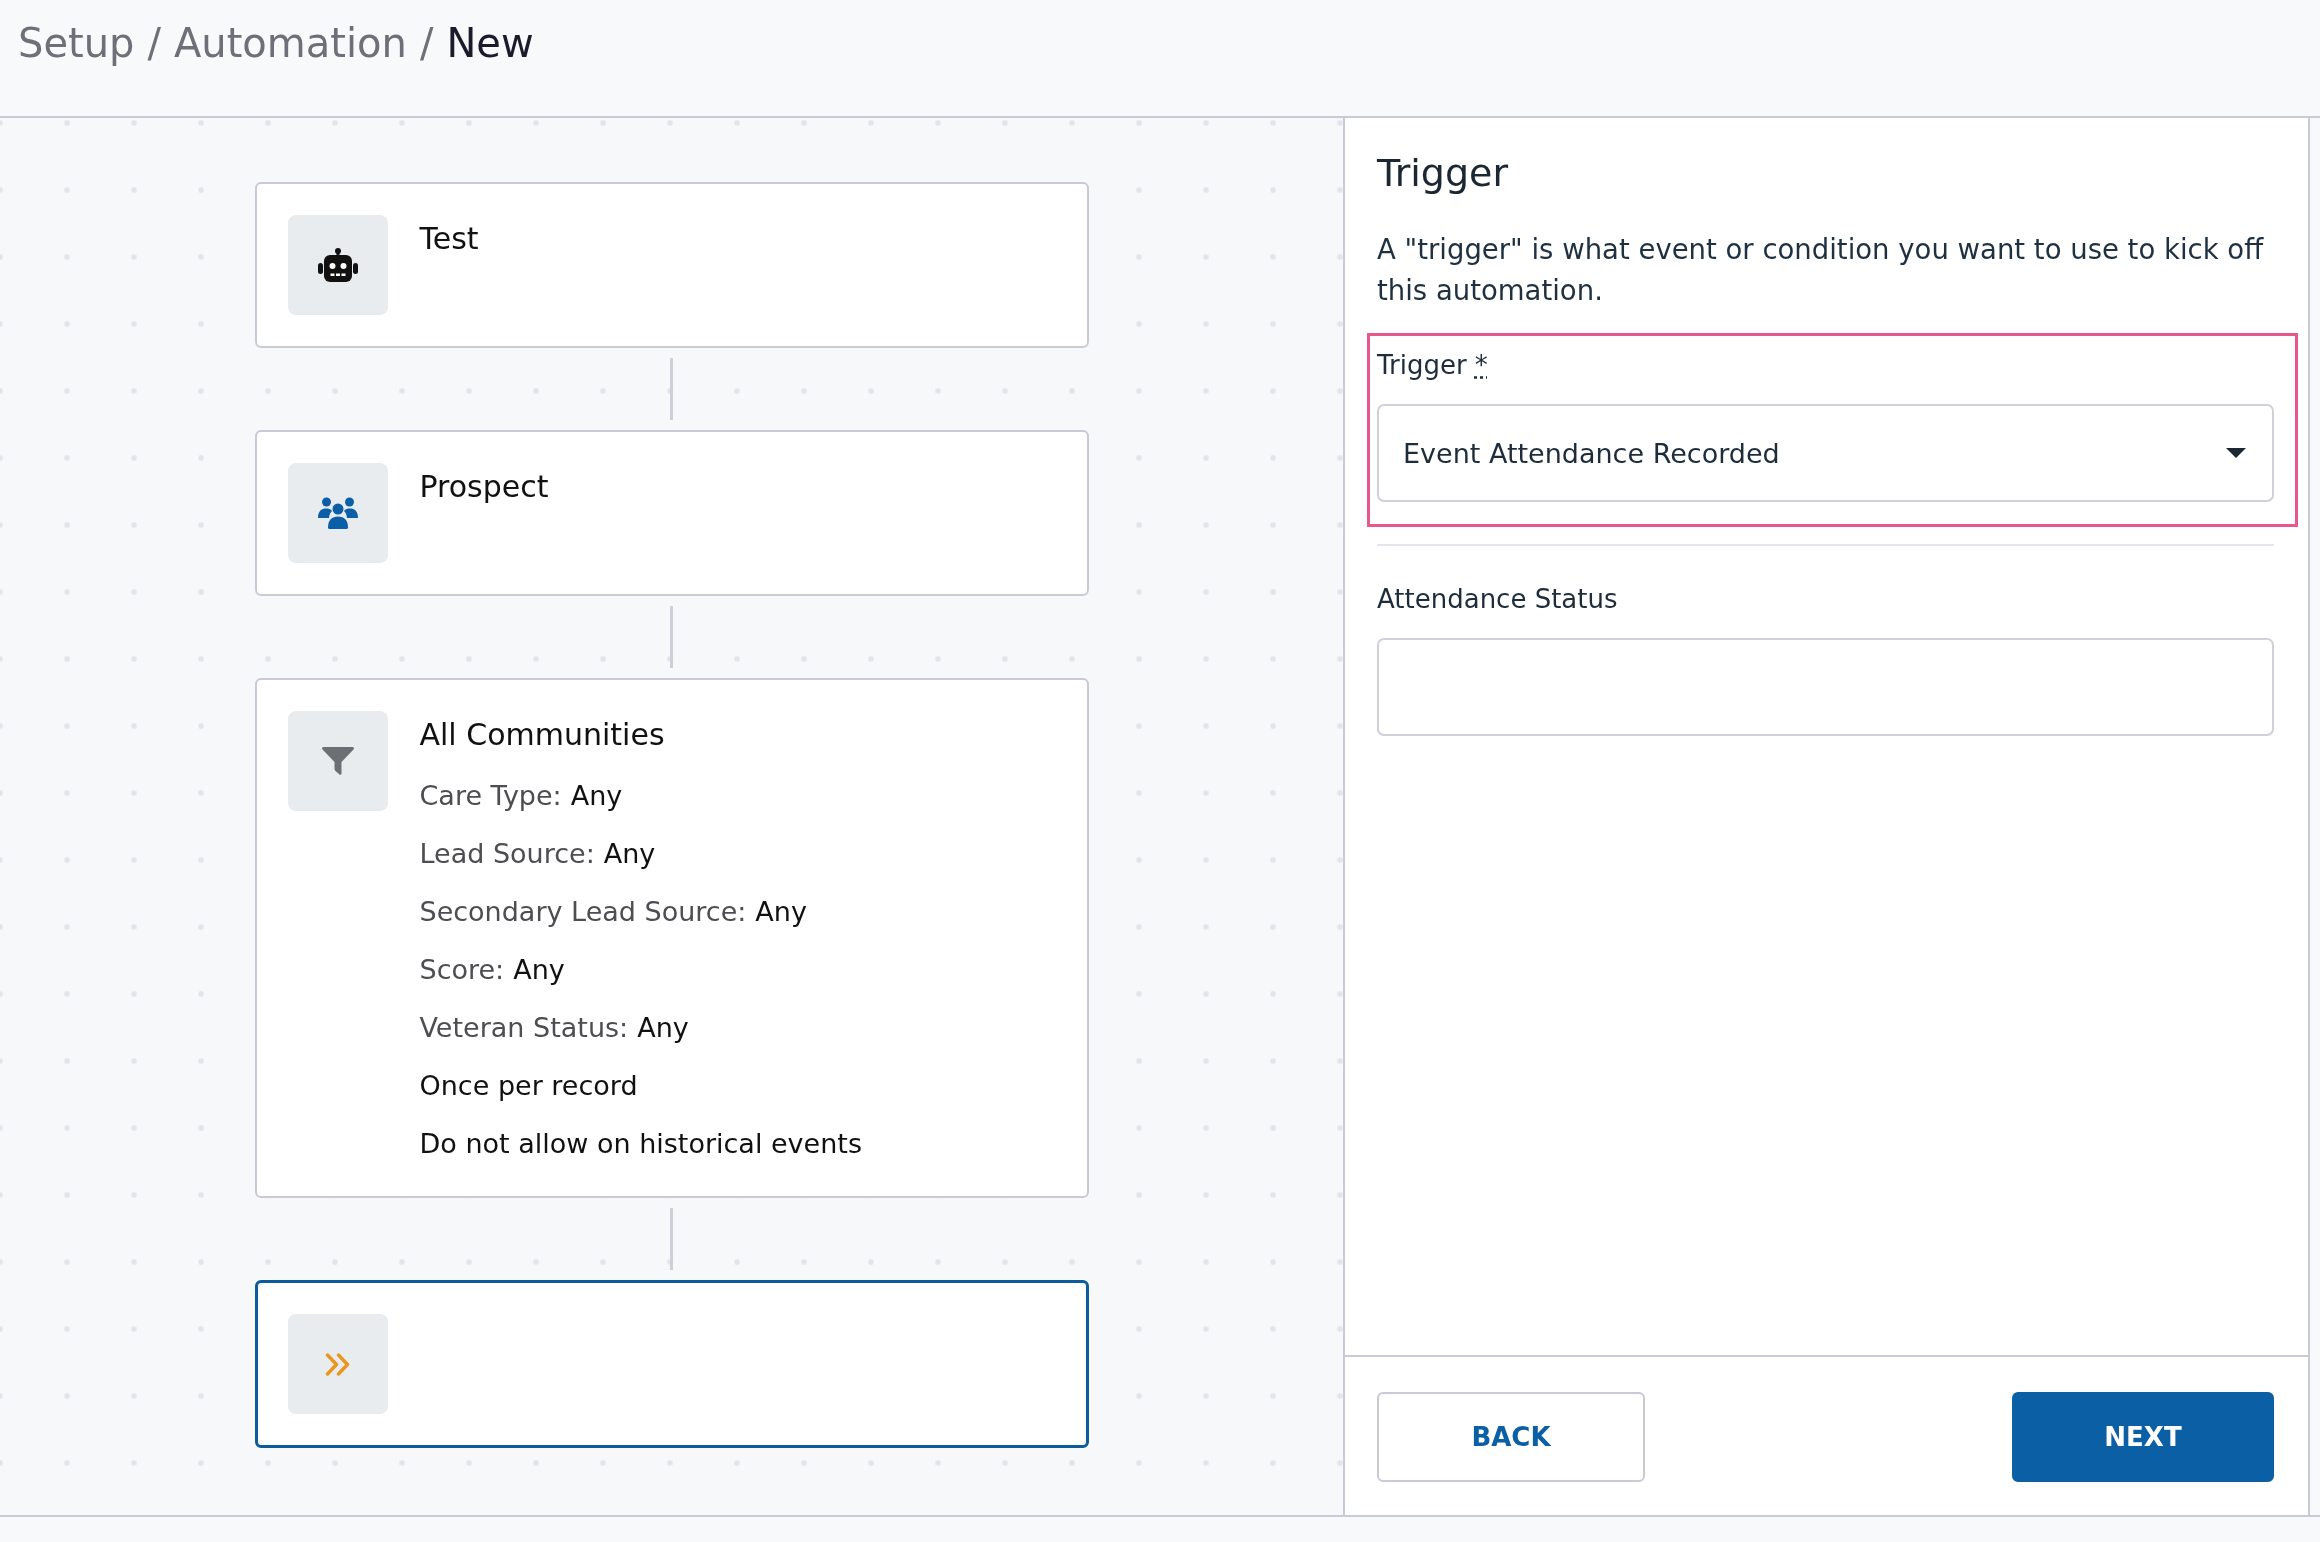 The image size is (2320, 1542). What do you see at coordinates (76, 43) in the screenshot?
I see `breadcrumb-link: Setup` at bounding box center [76, 43].